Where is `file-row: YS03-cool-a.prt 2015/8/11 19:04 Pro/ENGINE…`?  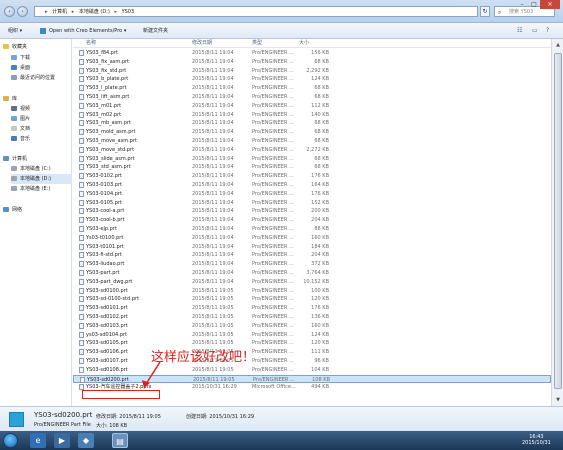 file-row: YS03-cool-a.prt 2015/8/11 19:04 Pro/ENGINE… is located at coordinates (312, 211).